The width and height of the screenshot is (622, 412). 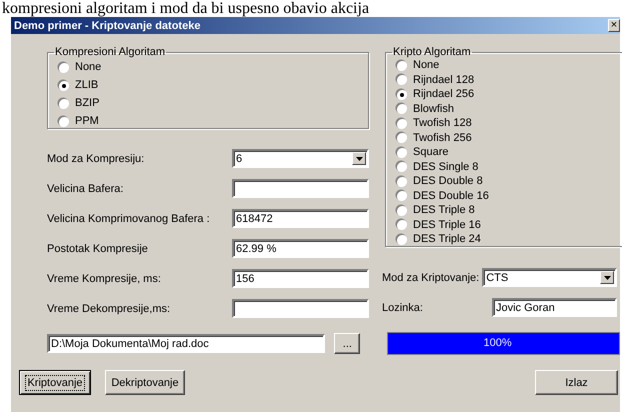 What do you see at coordinates (497, 343) in the screenshot?
I see `progress-text: 100%` at bounding box center [497, 343].